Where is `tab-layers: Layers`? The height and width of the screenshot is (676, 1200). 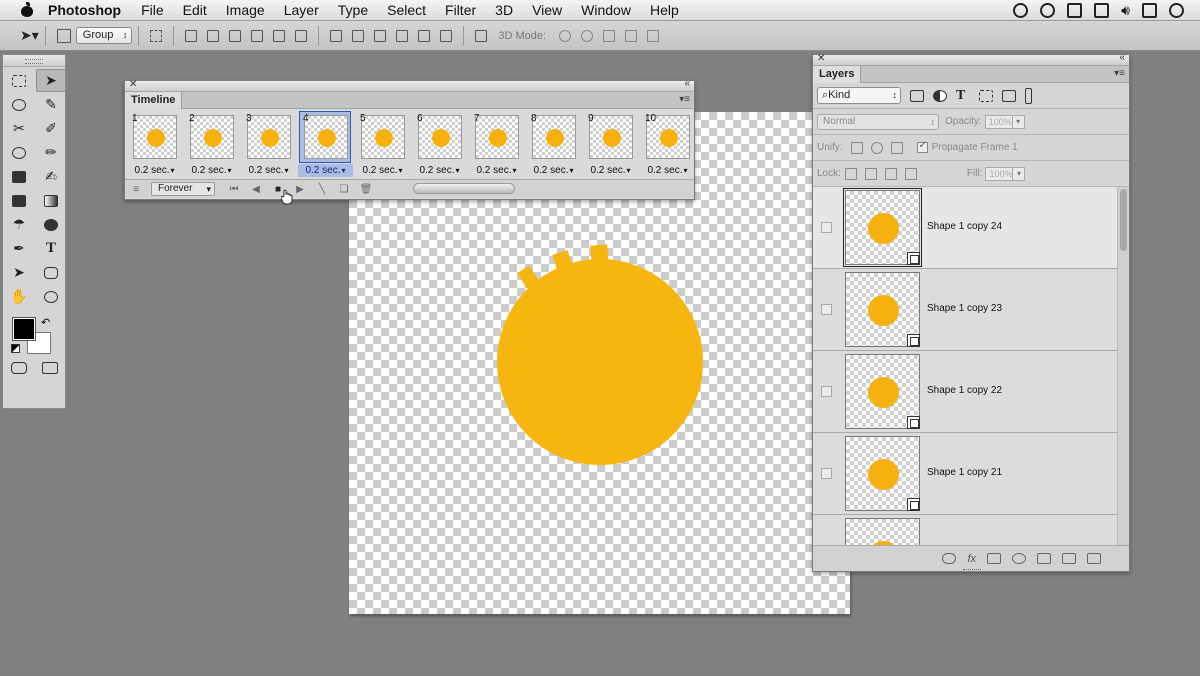 tab-layers: Layers is located at coordinates (837, 74).